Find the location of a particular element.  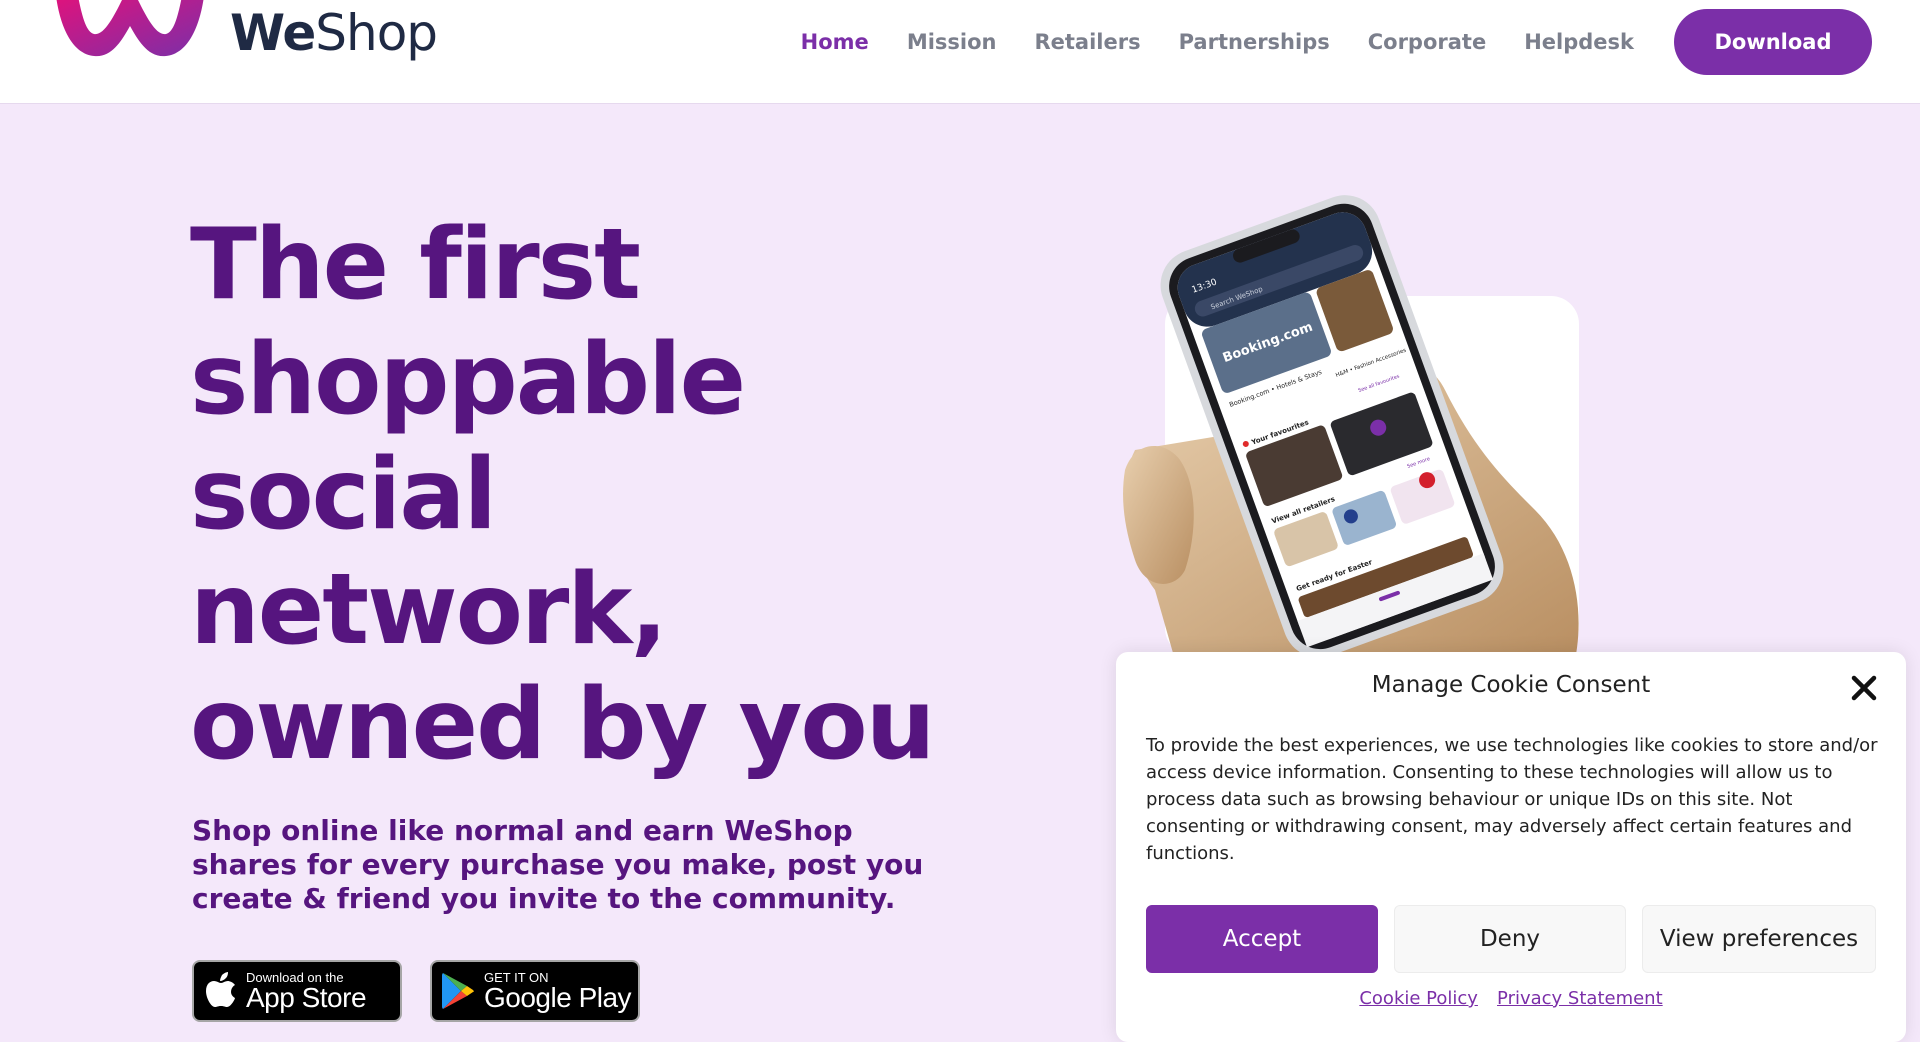

weshop-logo-mark-icon is located at coordinates (130, 28).